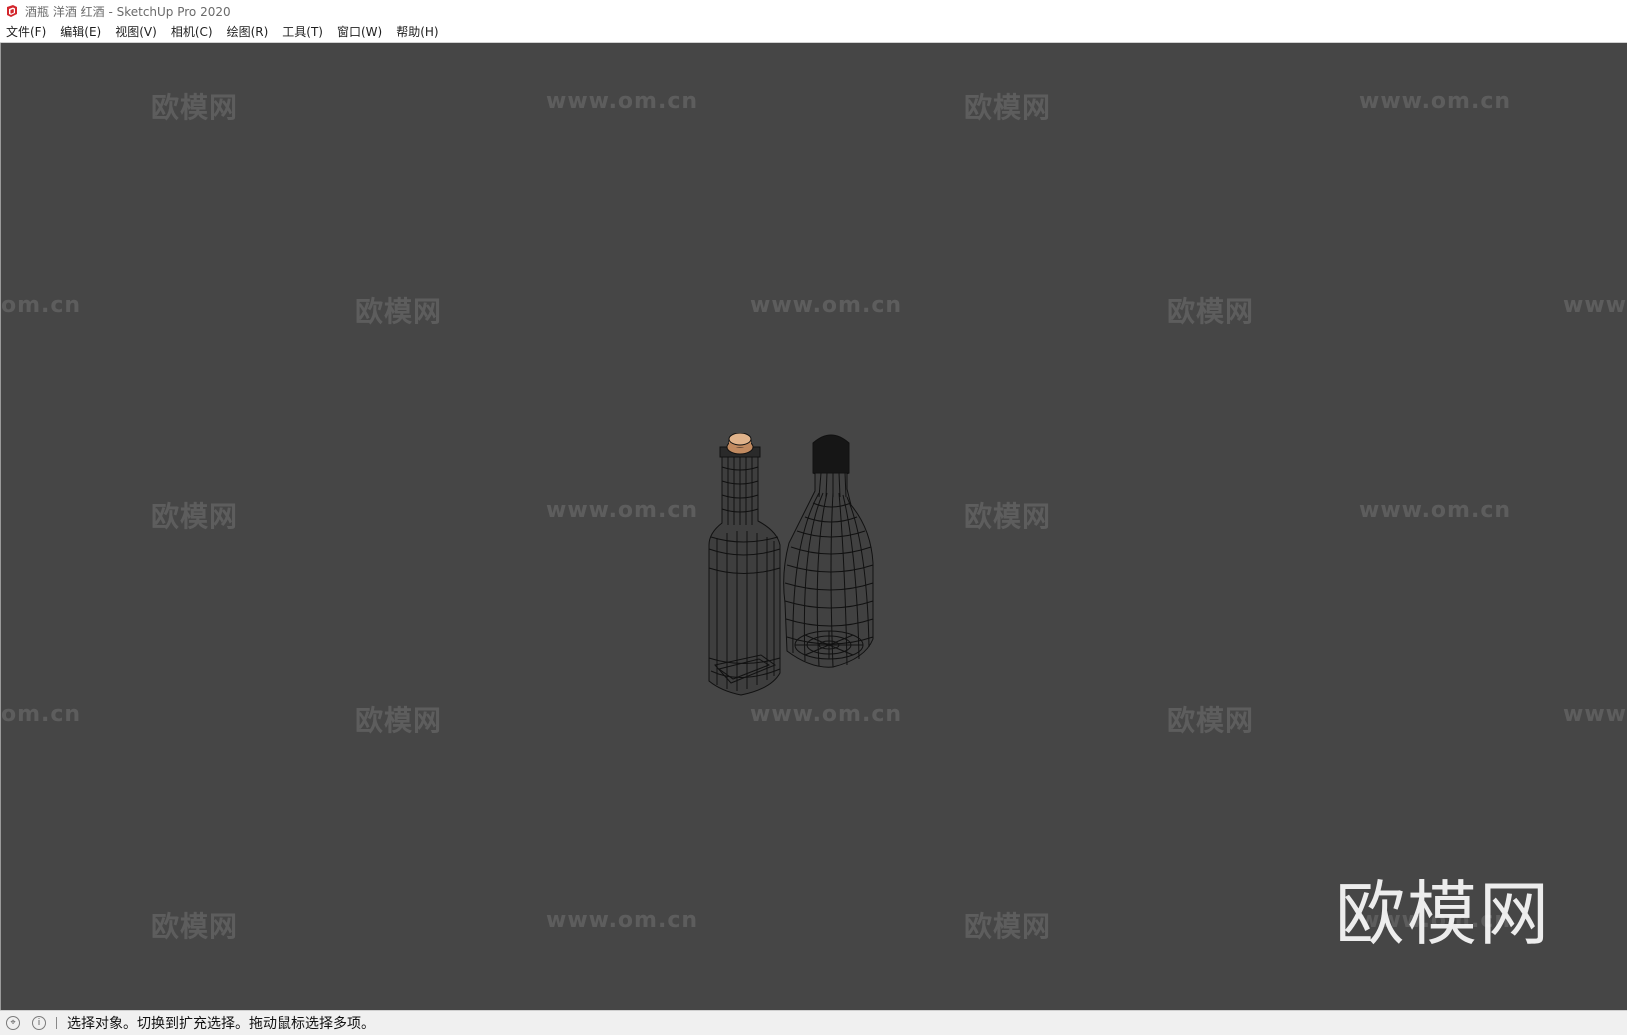  Describe the element at coordinates (39, 1023) in the screenshot. I see `info-icon: i` at that location.